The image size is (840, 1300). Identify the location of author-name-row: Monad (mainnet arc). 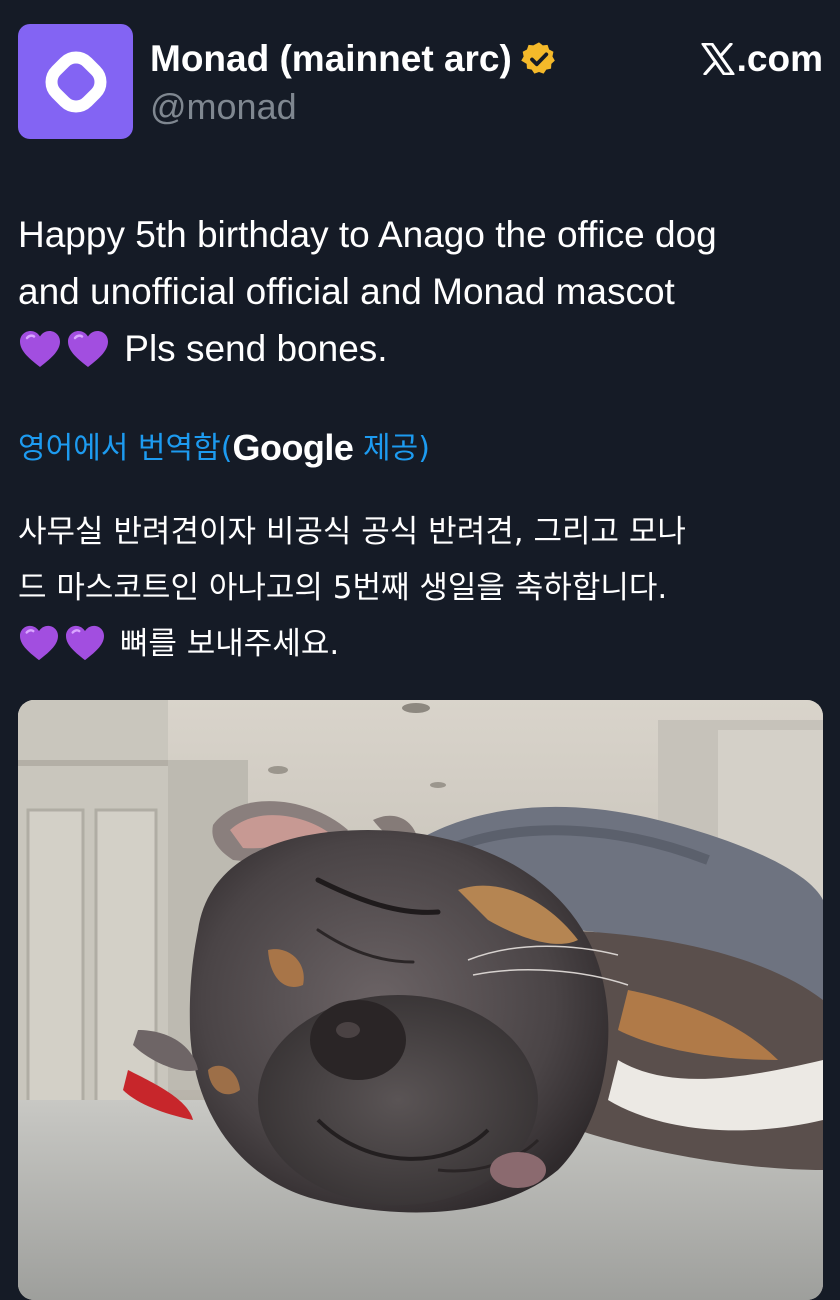
(354, 59).